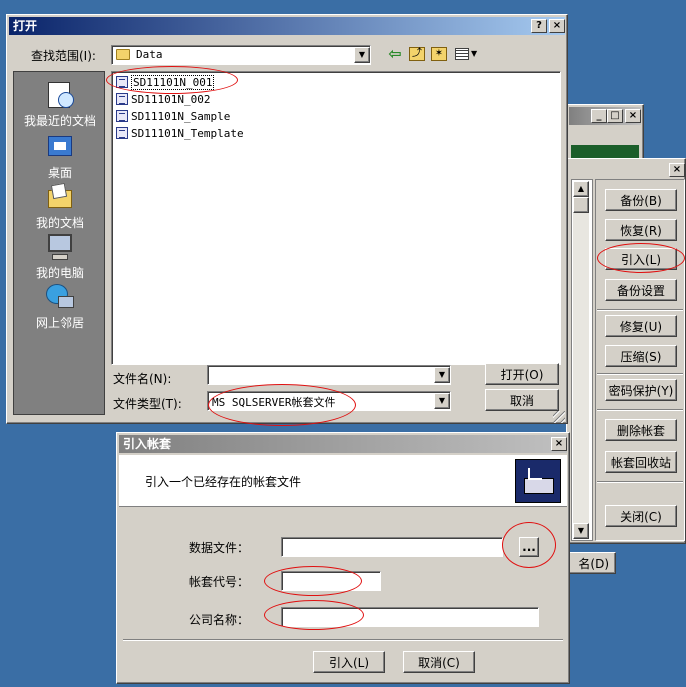  What do you see at coordinates (641, 200) in the screenshot?
I see `backup-button: 备份(B)` at bounding box center [641, 200].